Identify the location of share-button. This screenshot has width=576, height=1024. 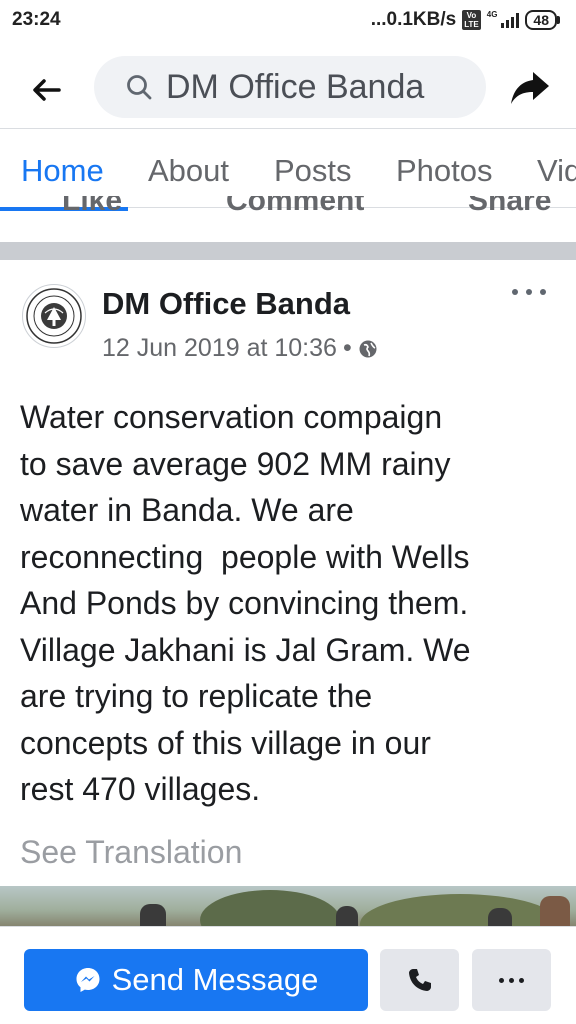
(530, 88).